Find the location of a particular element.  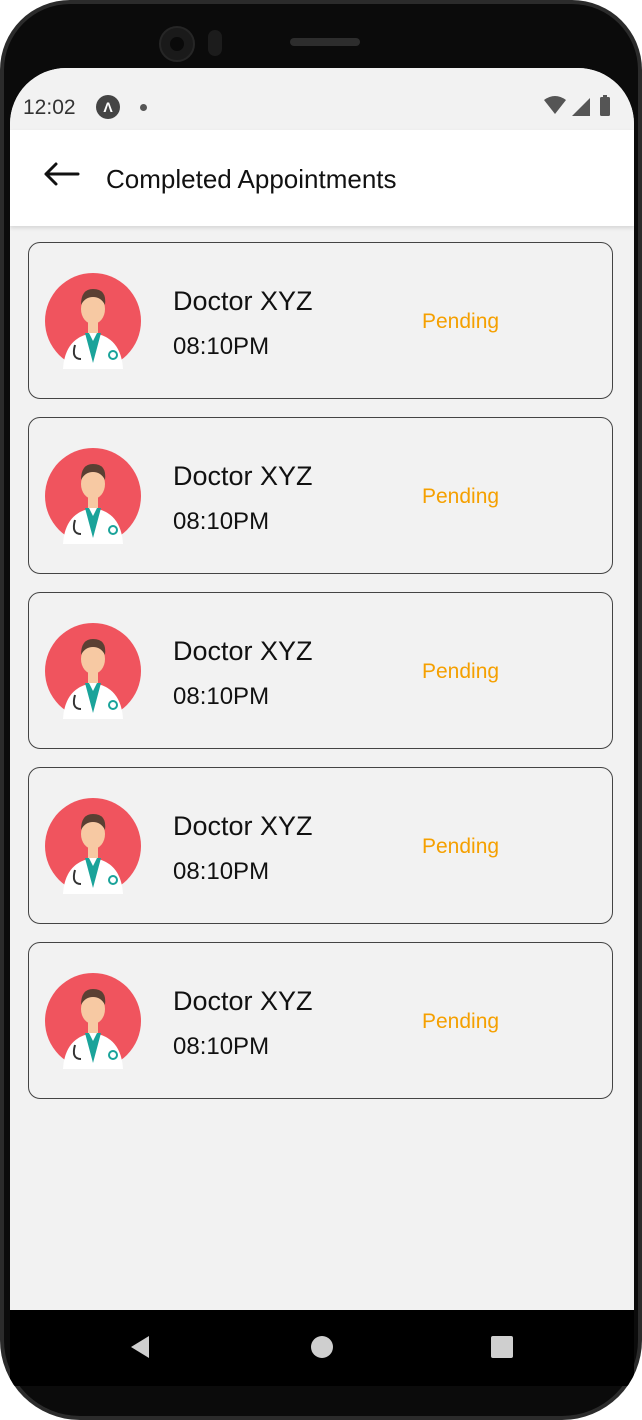

battery-icon is located at coordinates (605, 106).